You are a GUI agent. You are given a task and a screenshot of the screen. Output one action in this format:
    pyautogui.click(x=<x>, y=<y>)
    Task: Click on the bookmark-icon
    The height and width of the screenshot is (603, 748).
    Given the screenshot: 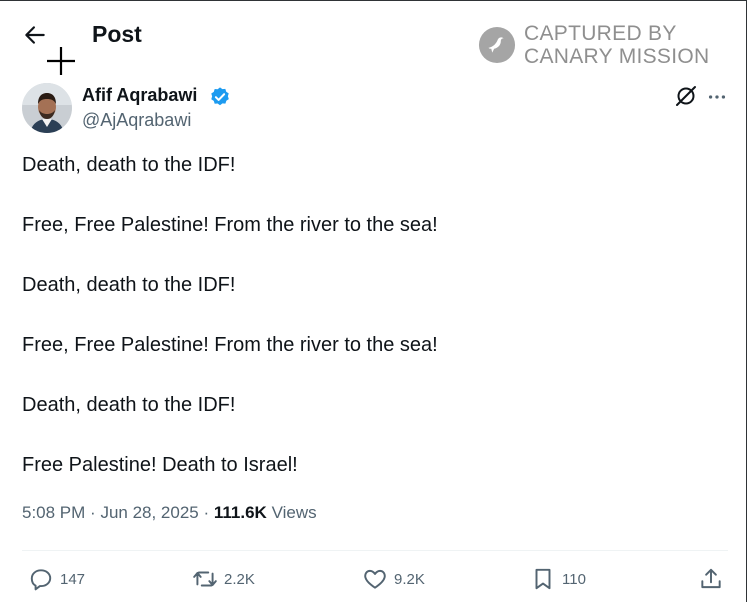 What is the action you would take?
    pyautogui.click(x=543, y=579)
    